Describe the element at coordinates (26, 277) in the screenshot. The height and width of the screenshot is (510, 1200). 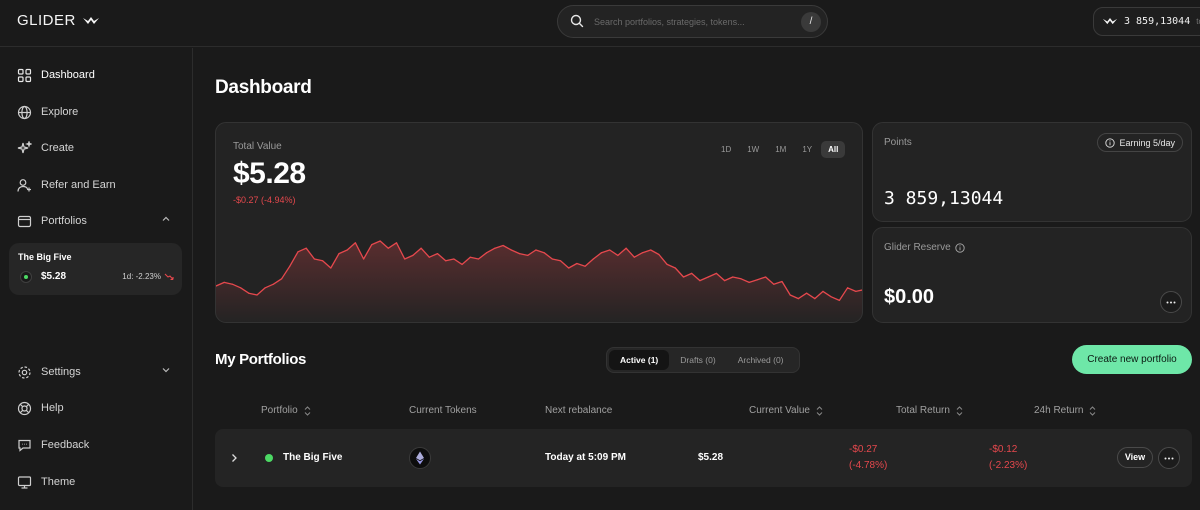
I see `status-dot-icon` at that location.